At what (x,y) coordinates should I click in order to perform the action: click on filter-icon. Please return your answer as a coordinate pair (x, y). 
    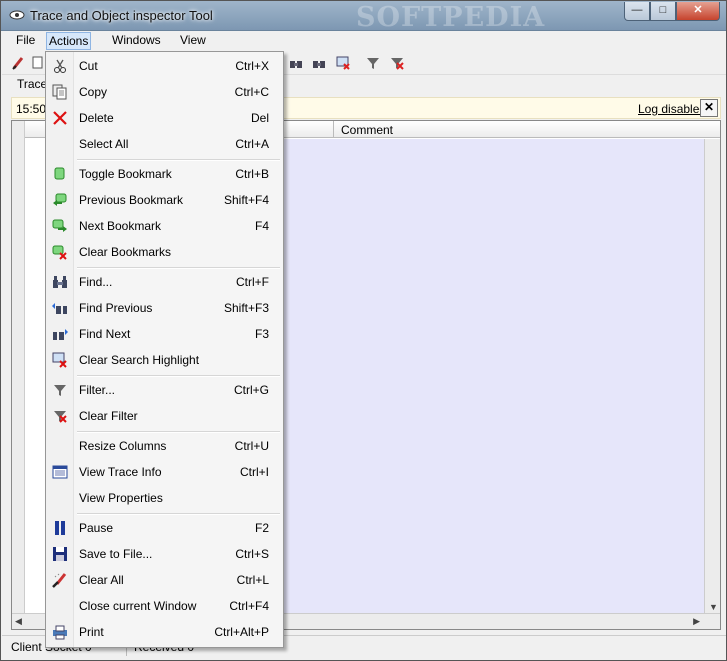
    Looking at the image, I should click on (60, 390).